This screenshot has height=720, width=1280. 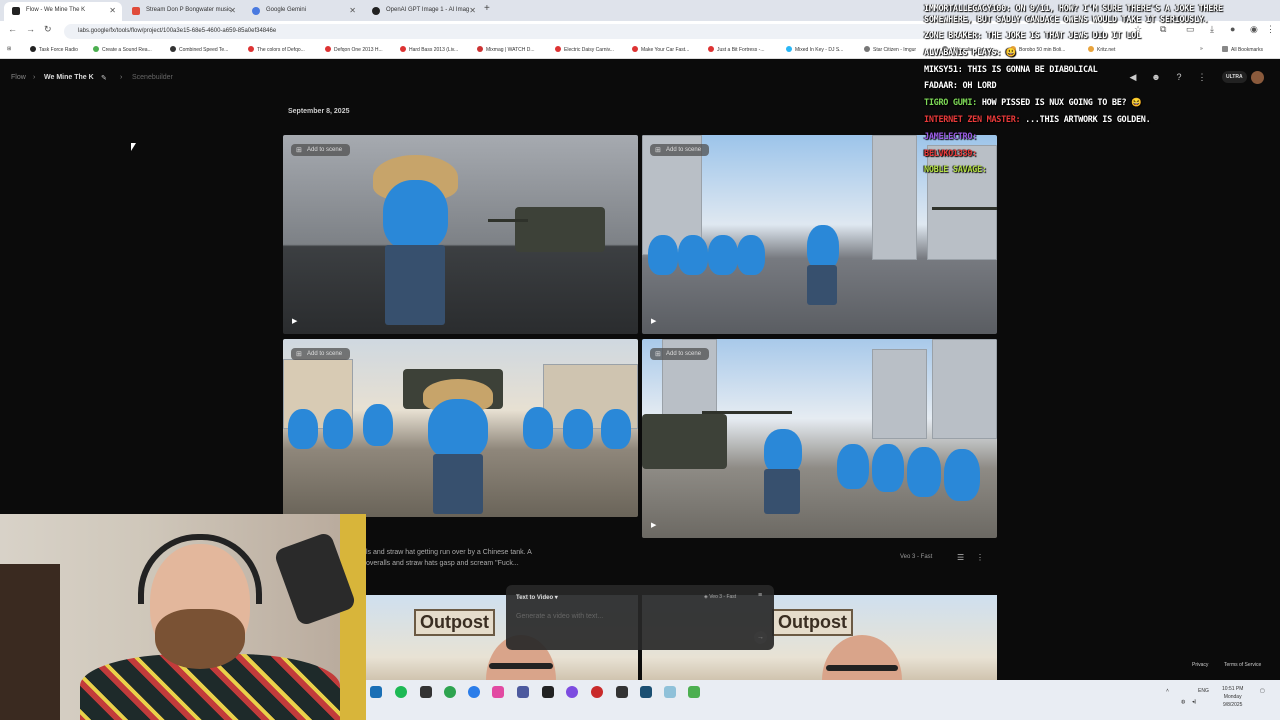 What do you see at coordinates (48, 29) in the screenshot?
I see `reload-icon: ↻` at bounding box center [48, 29].